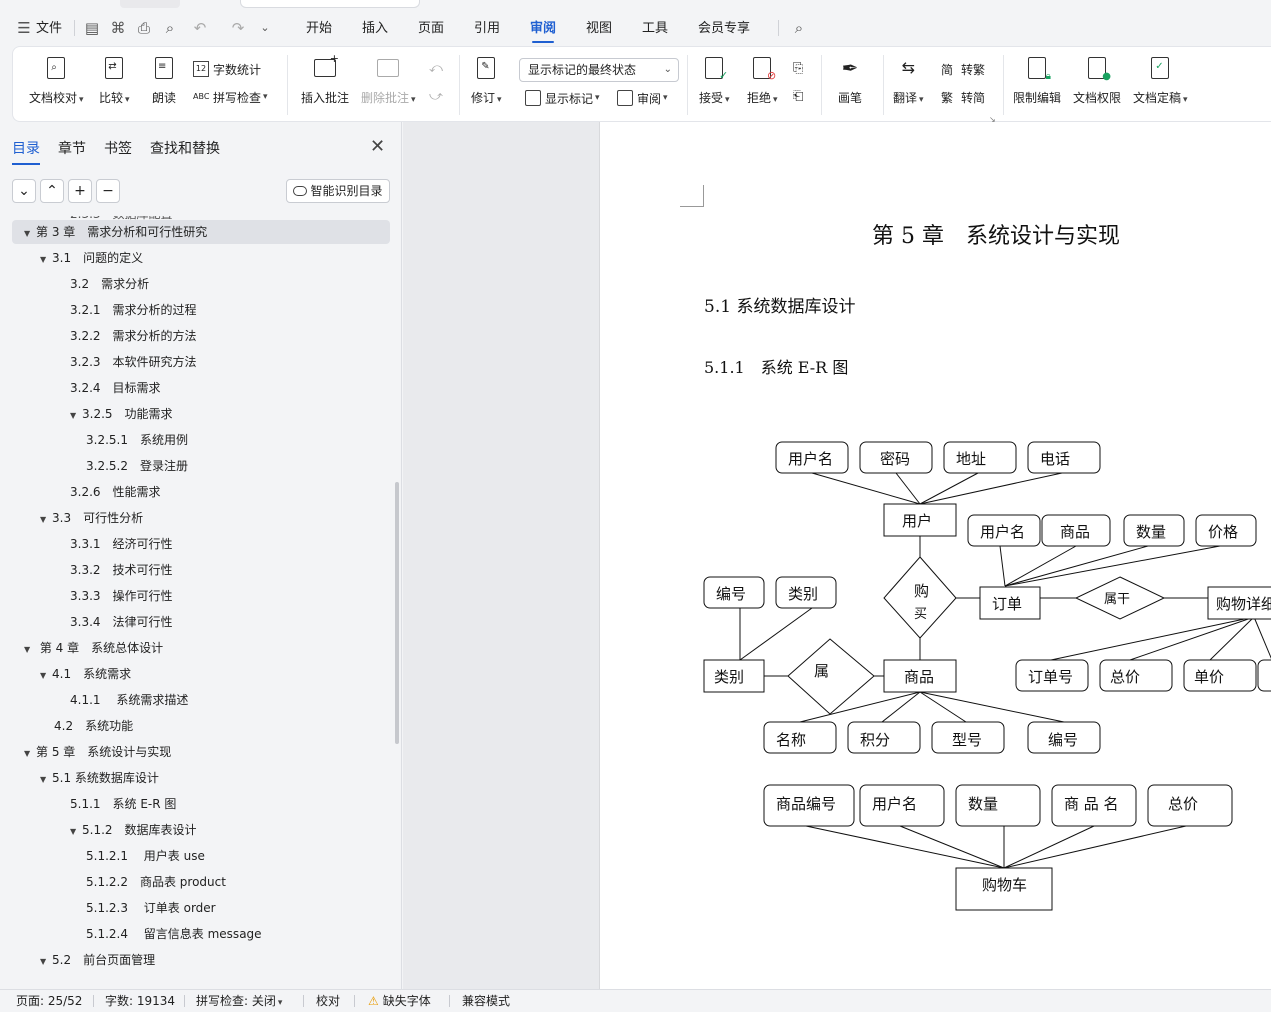 This screenshot has width=1271, height=1012. I want to click on toc-item: 5.1.2.1 用户表 use, so click(145, 856).